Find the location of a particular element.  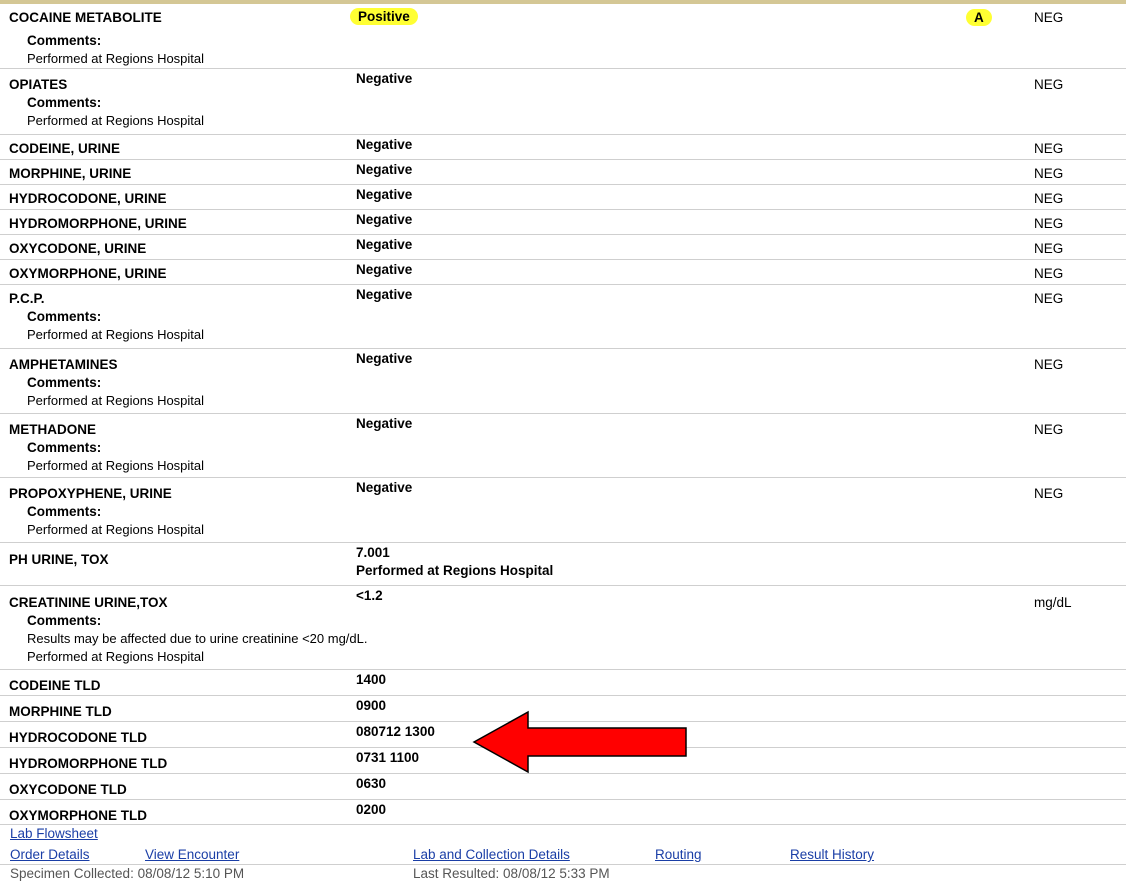

test-name: HYDROCODONE TLD is located at coordinates (78, 737).